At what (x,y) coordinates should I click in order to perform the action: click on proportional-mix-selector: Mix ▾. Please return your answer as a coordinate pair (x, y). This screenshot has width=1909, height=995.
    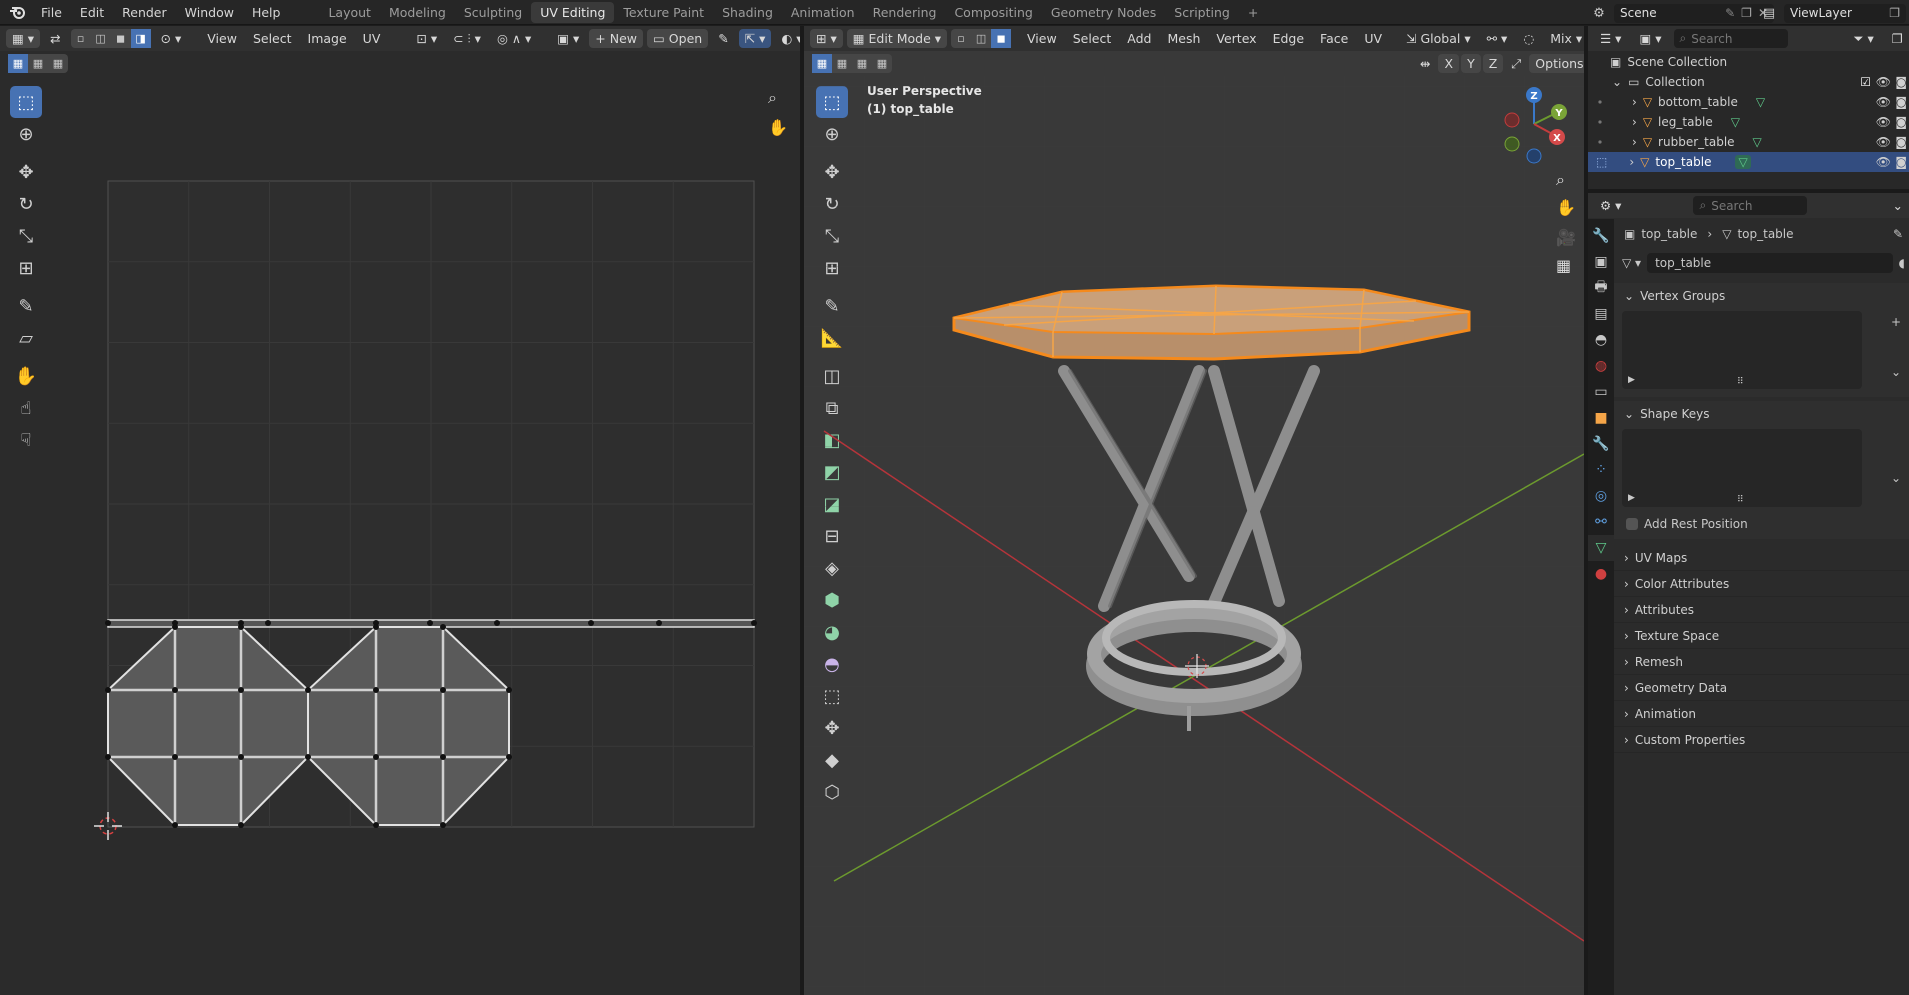
    Looking at the image, I should click on (1564, 38).